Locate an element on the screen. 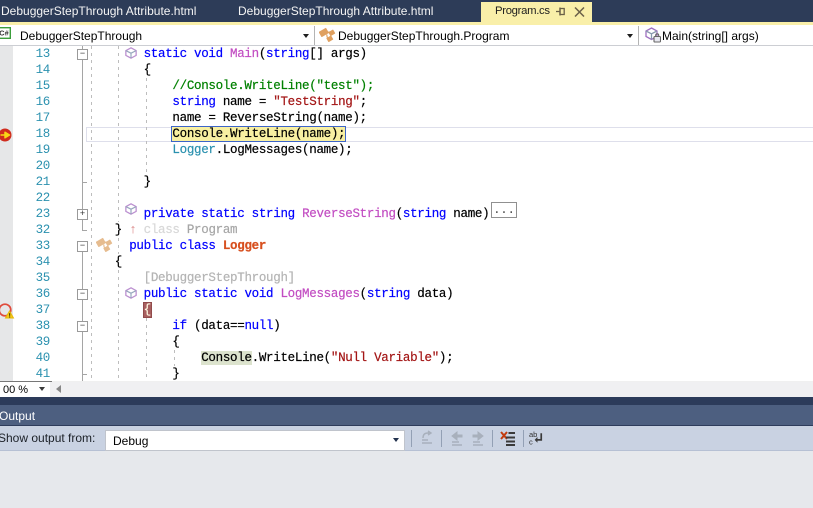 The height and width of the screenshot is (508, 813). svg-text: C# is located at coordinates (4, 33).